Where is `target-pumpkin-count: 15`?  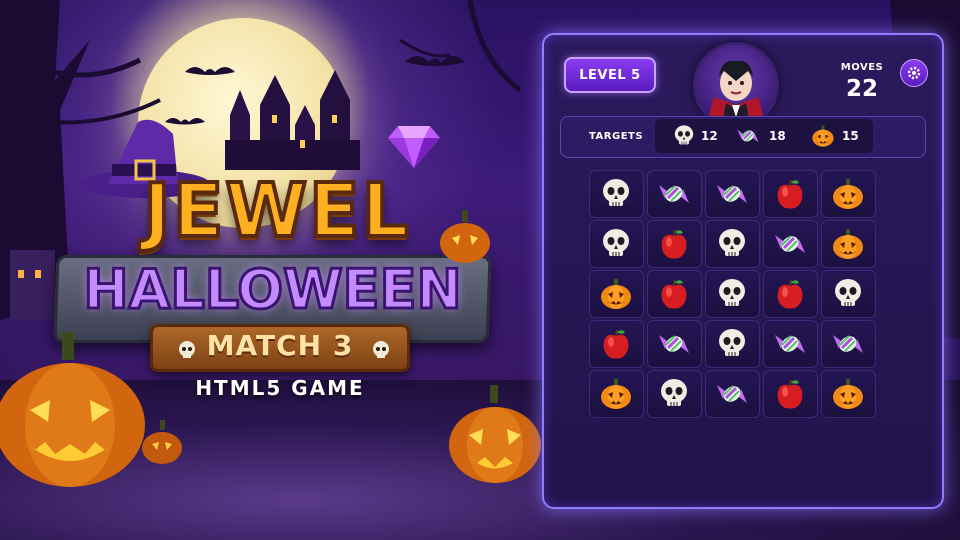 target-pumpkin-count: 15 is located at coordinates (850, 136).